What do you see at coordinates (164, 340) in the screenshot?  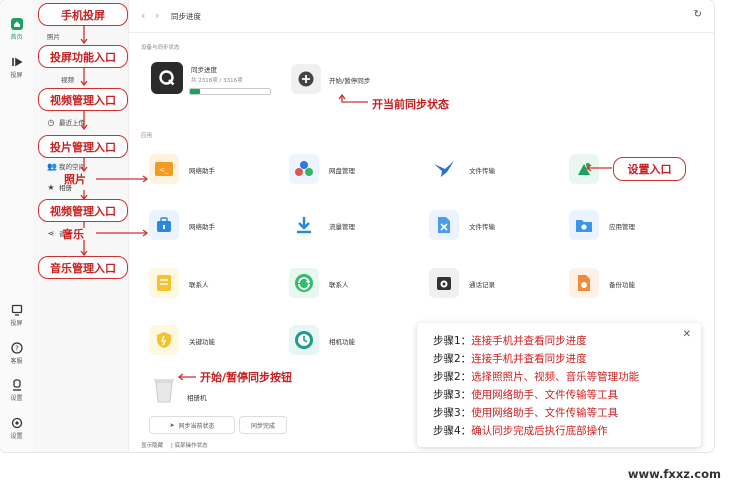 I see `shield-icon` at bounding box center [164, 340].